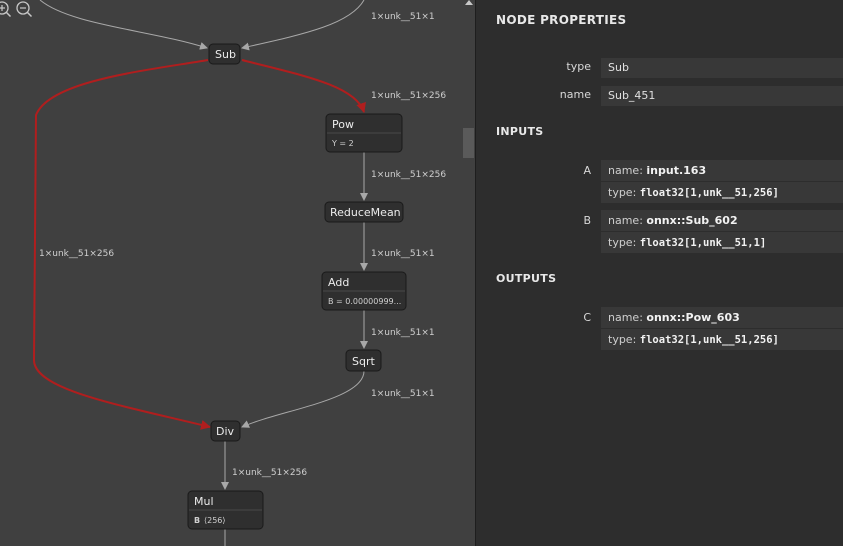 The image size is (843, 546). I want to click on zoom-out-icon, so click(24, 9).